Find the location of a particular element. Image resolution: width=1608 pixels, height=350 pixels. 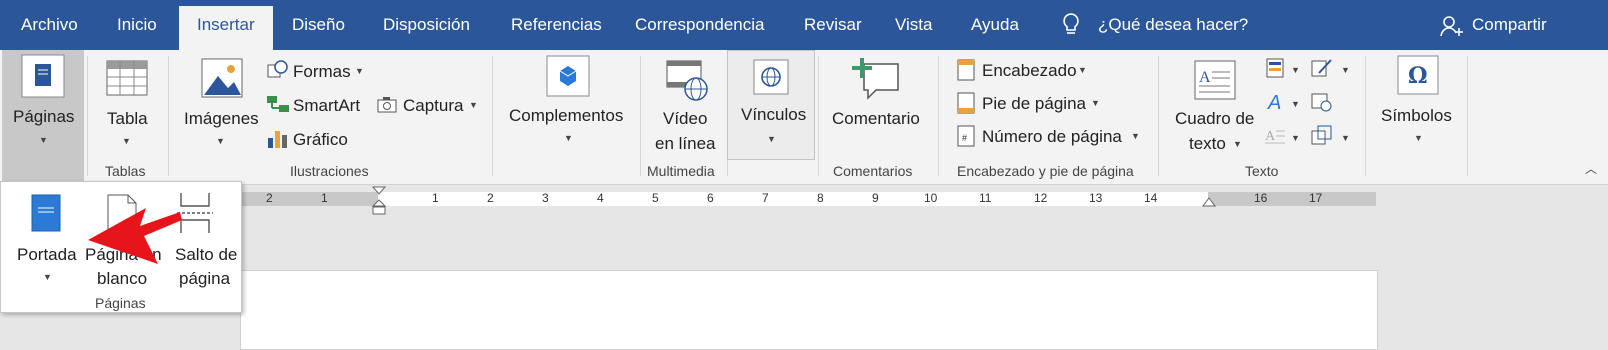

pie-pagina-button: Pie de página is located at coordinates (1034, 104).